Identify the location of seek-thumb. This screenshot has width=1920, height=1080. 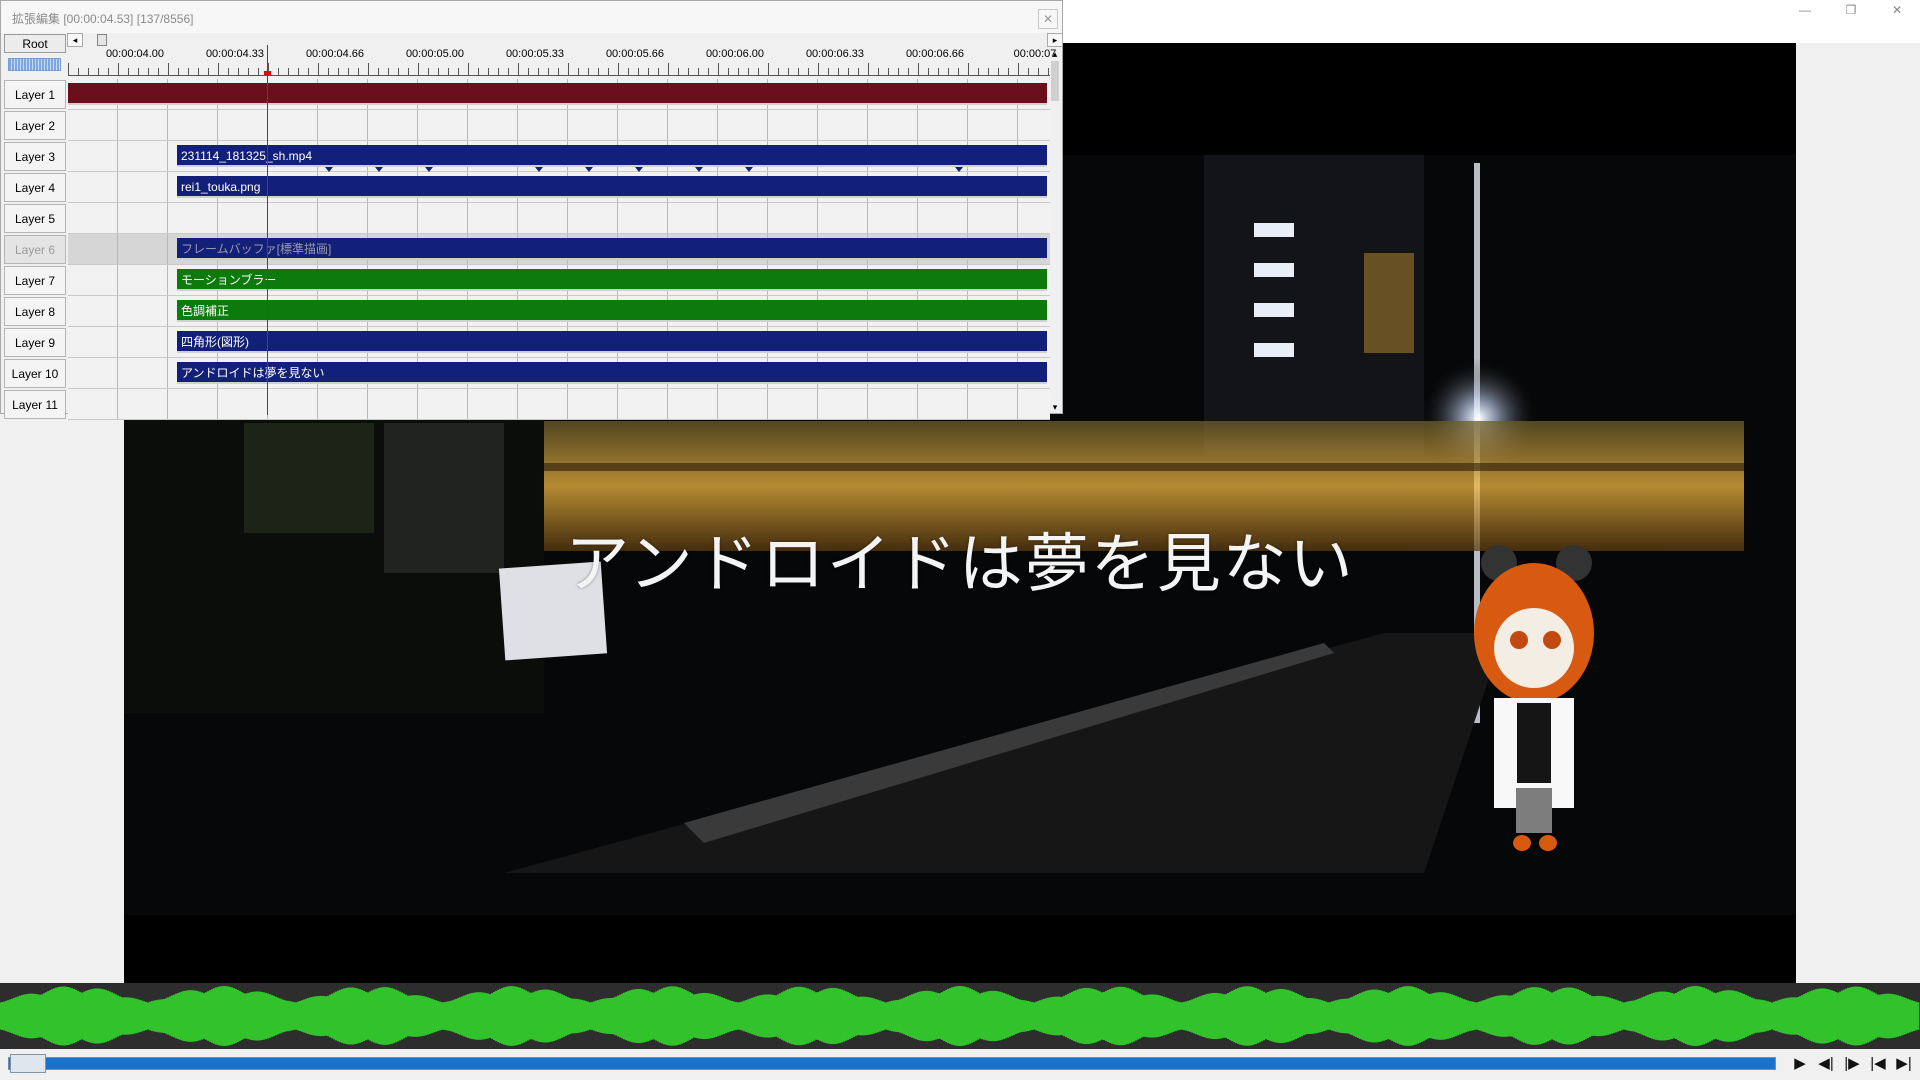
(28, 1063).